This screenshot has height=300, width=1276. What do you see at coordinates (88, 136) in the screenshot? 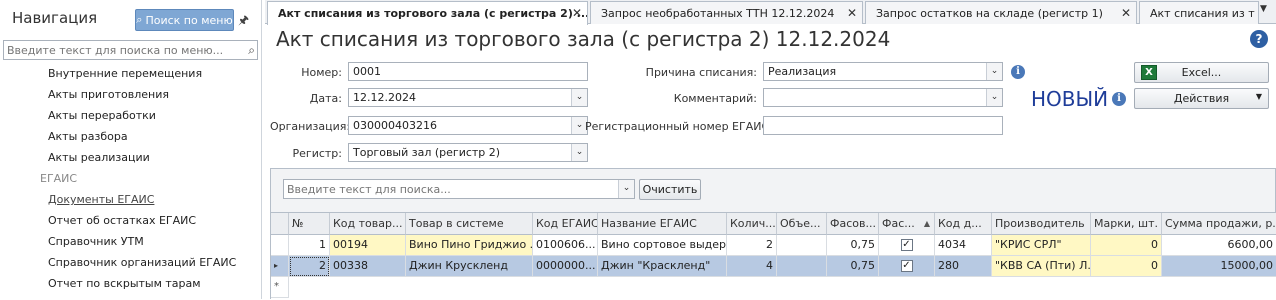
I see `menu-item-disassembly-acts: Акты разбора` at bounding box center [88, 136].